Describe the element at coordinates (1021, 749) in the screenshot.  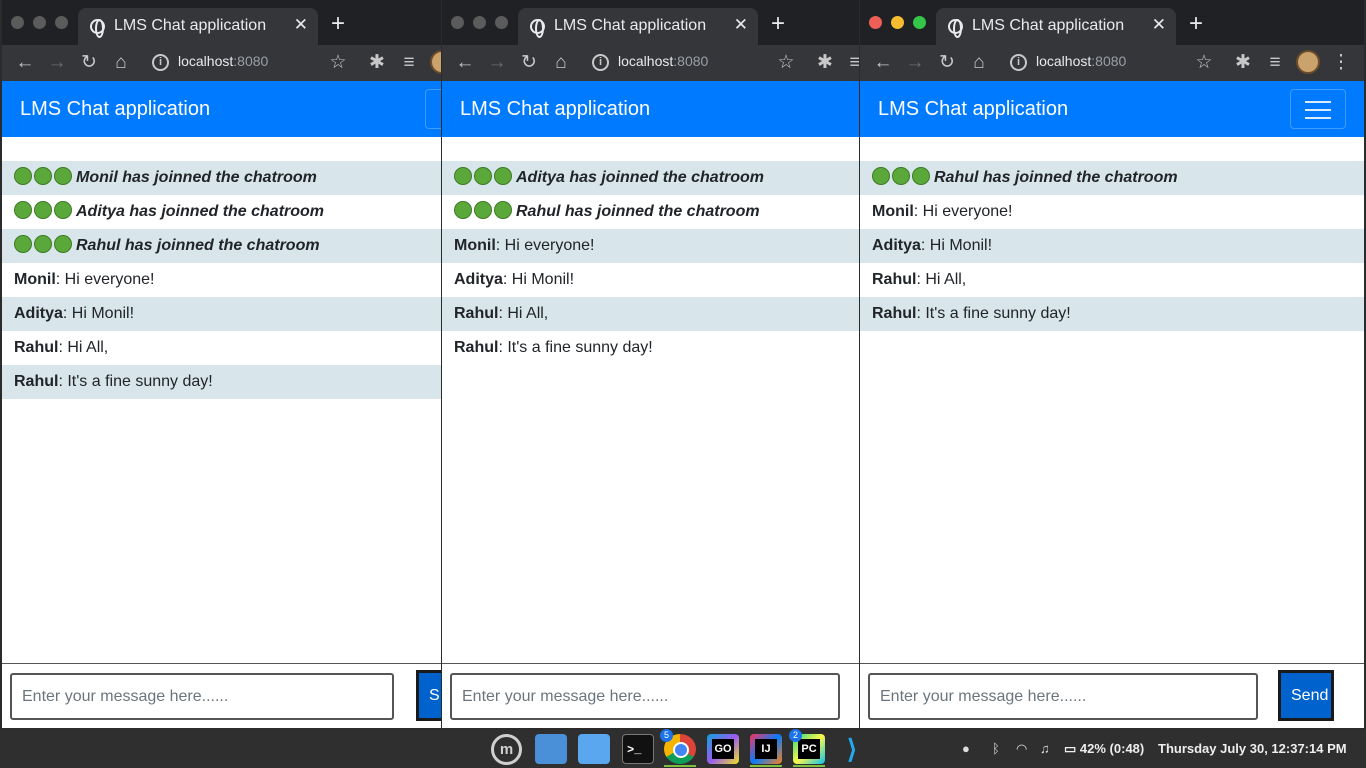
I see `wifi-icon: ◠` at that location.